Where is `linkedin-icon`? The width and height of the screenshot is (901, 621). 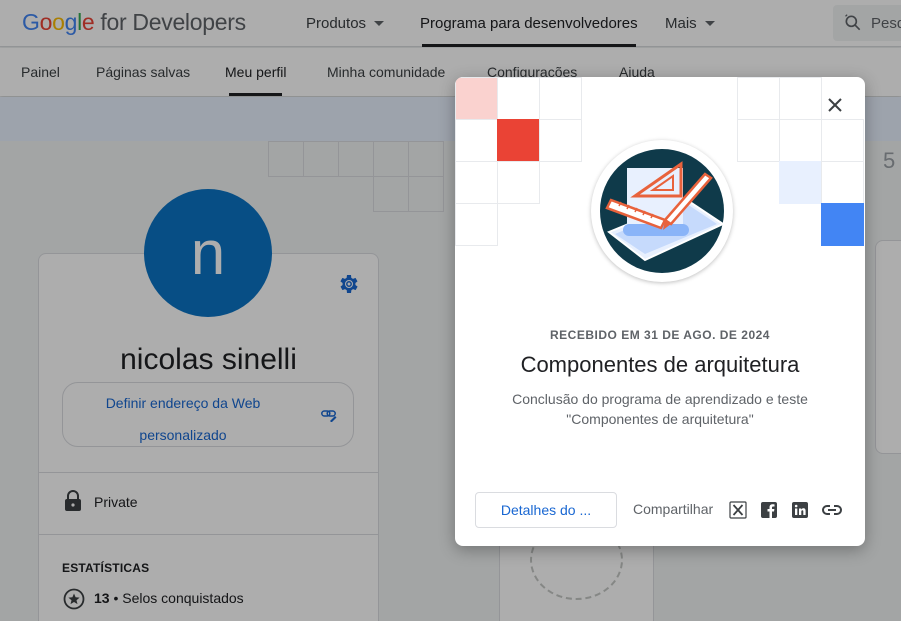
linkedin-icon is located at coordinates (800, 510).